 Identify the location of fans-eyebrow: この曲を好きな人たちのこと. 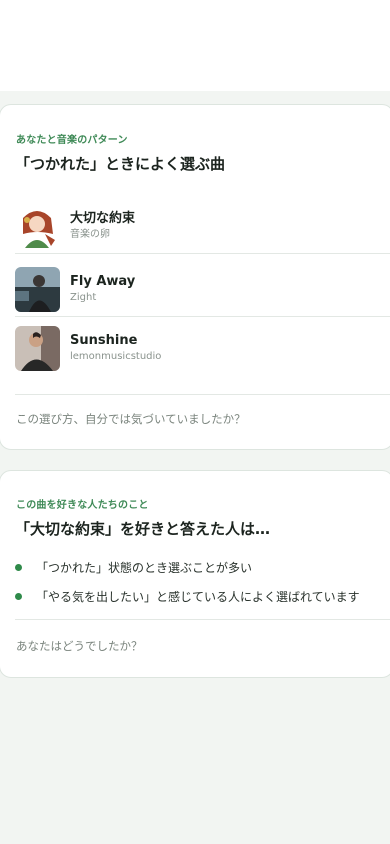
(82, 505).